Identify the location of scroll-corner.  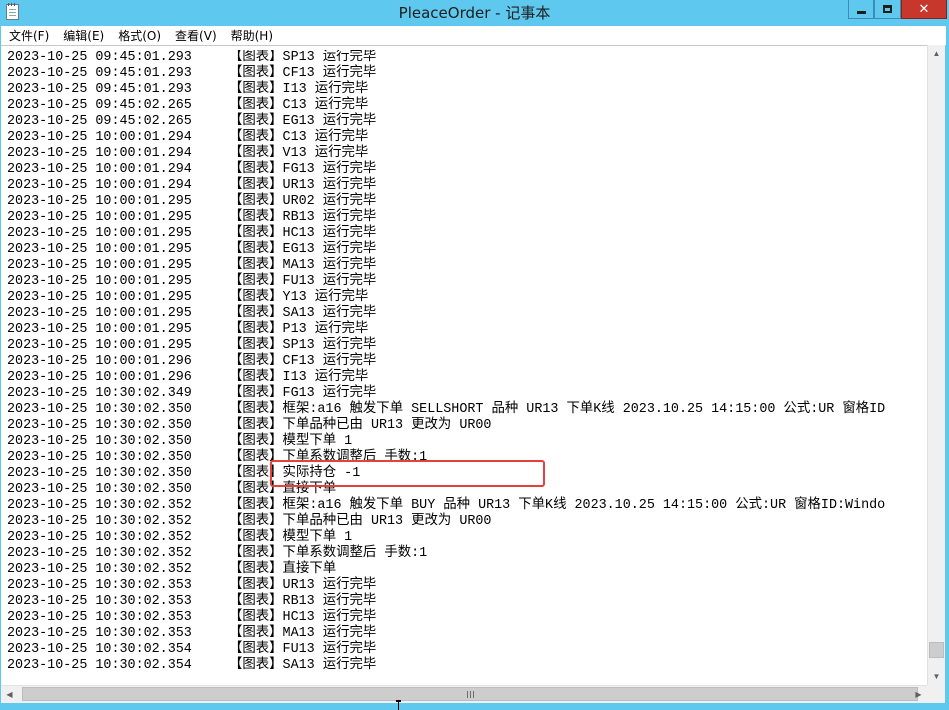
(936, 694).